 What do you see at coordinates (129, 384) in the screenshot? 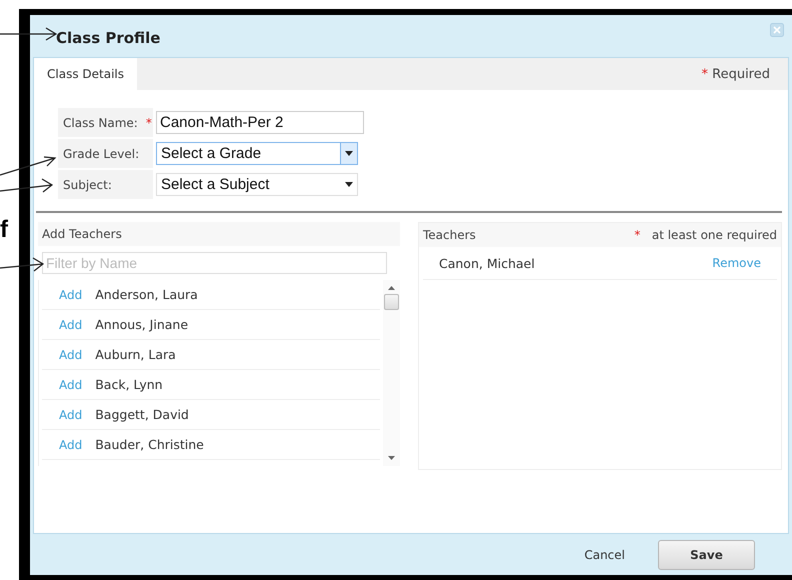
I see `teacher-name: Back, Lynn` at bounding box center [129, 384].